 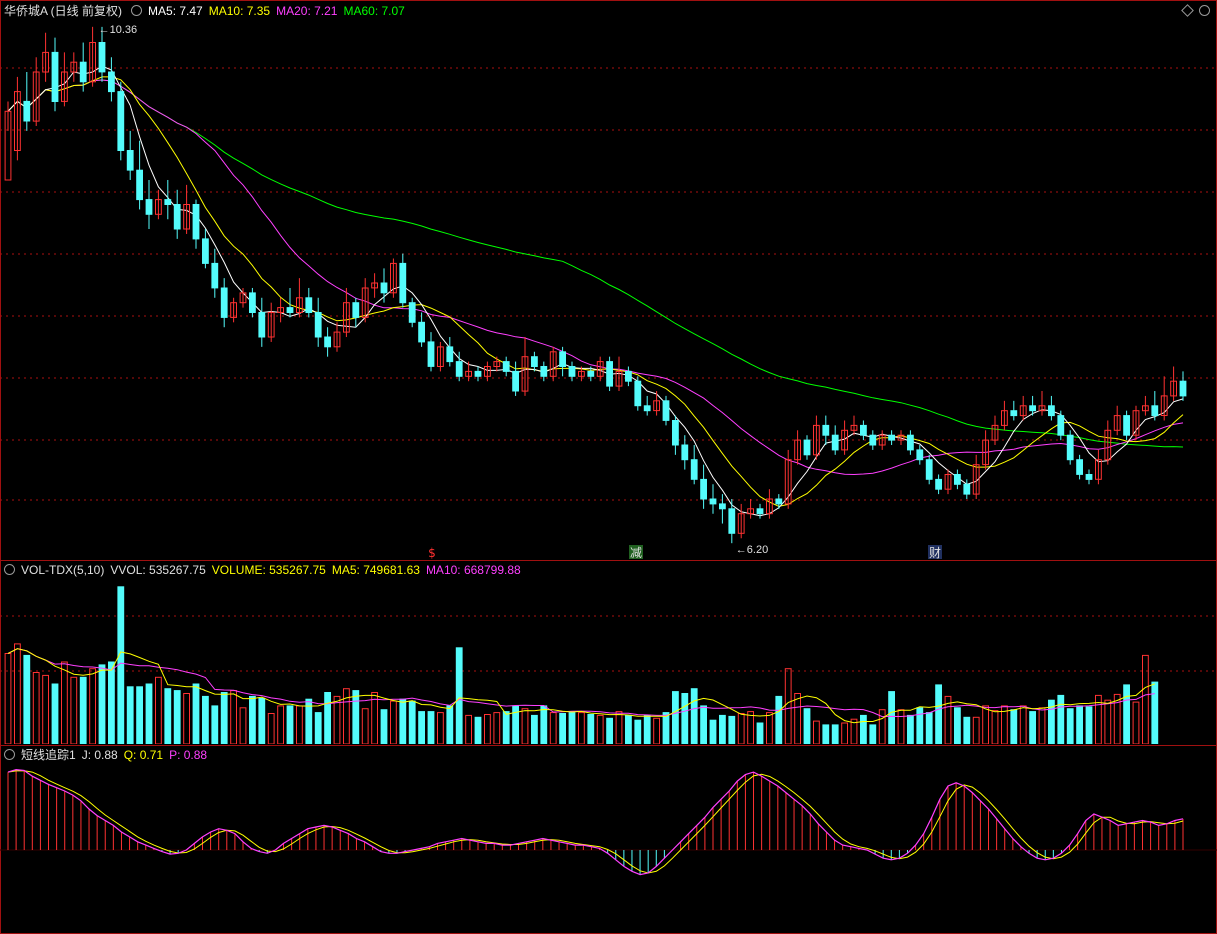 What do you see at coordinates (9, 569) in the screenshot?
I see `vol-dropdown-icon` at bounding box center [9, 569].